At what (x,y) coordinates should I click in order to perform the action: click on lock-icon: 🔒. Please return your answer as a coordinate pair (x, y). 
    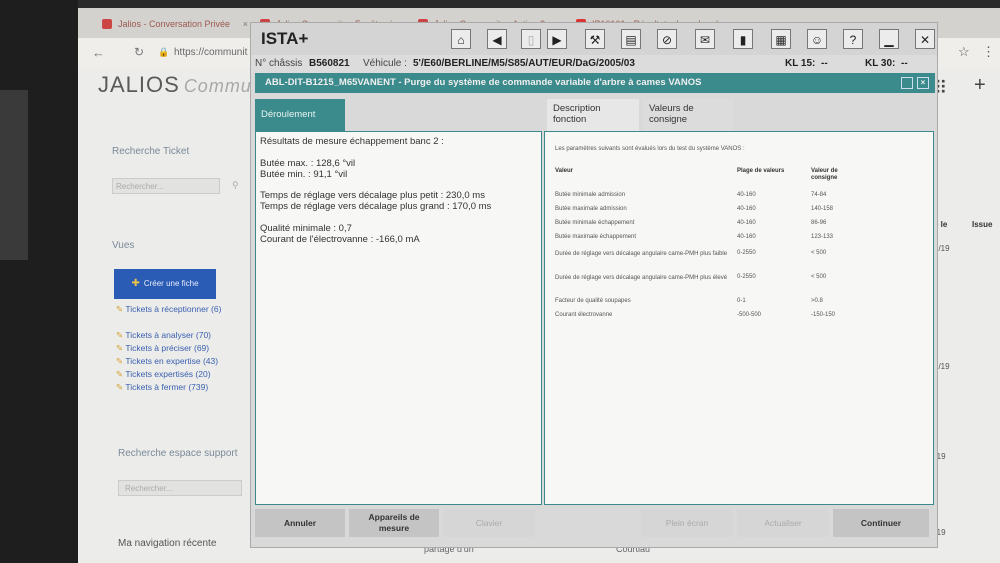
    Looking at the image, I should click on (164, 52).